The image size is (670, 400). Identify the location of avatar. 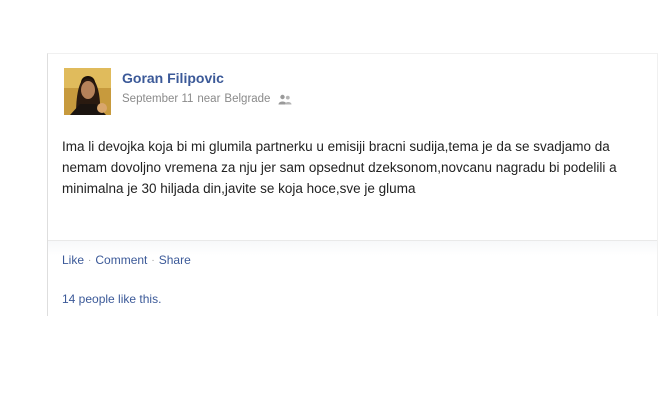
(87, 91).